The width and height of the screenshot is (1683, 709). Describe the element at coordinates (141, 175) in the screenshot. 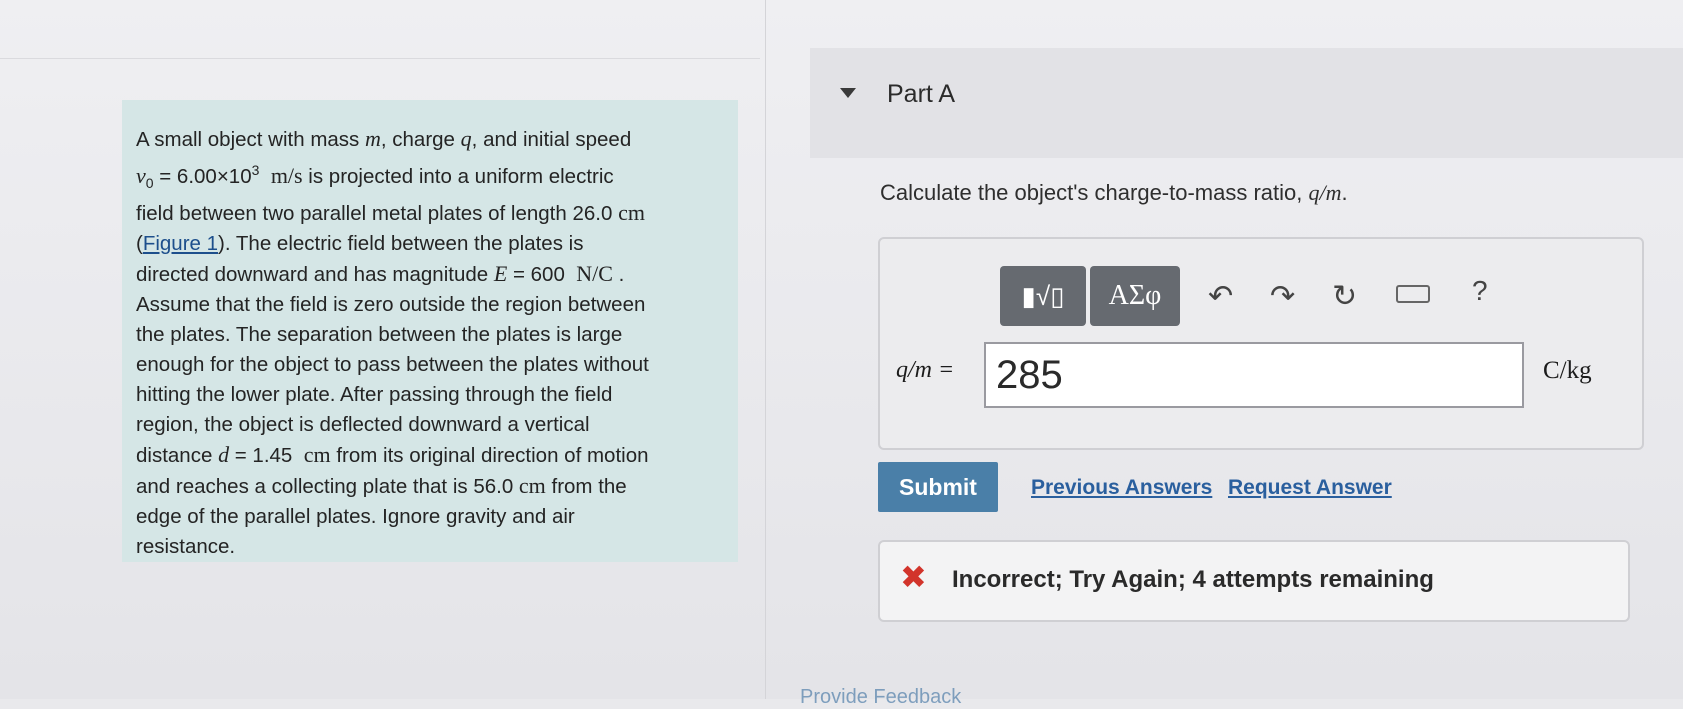

I see `speed-symbol: v` at that location.